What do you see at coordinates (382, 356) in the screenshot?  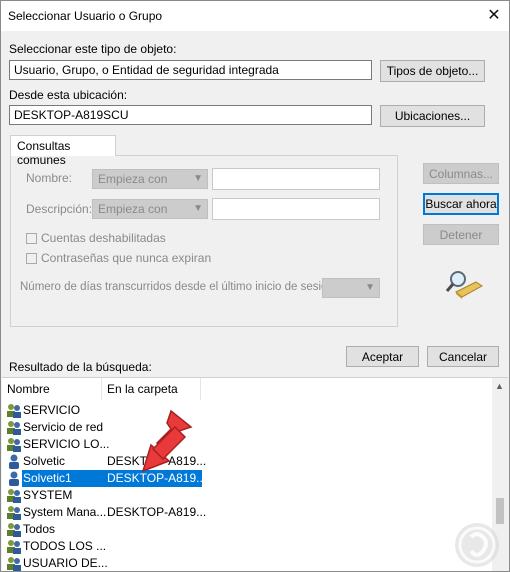 I see `accept-button: Aceptar` at bounding box center [382, 356].